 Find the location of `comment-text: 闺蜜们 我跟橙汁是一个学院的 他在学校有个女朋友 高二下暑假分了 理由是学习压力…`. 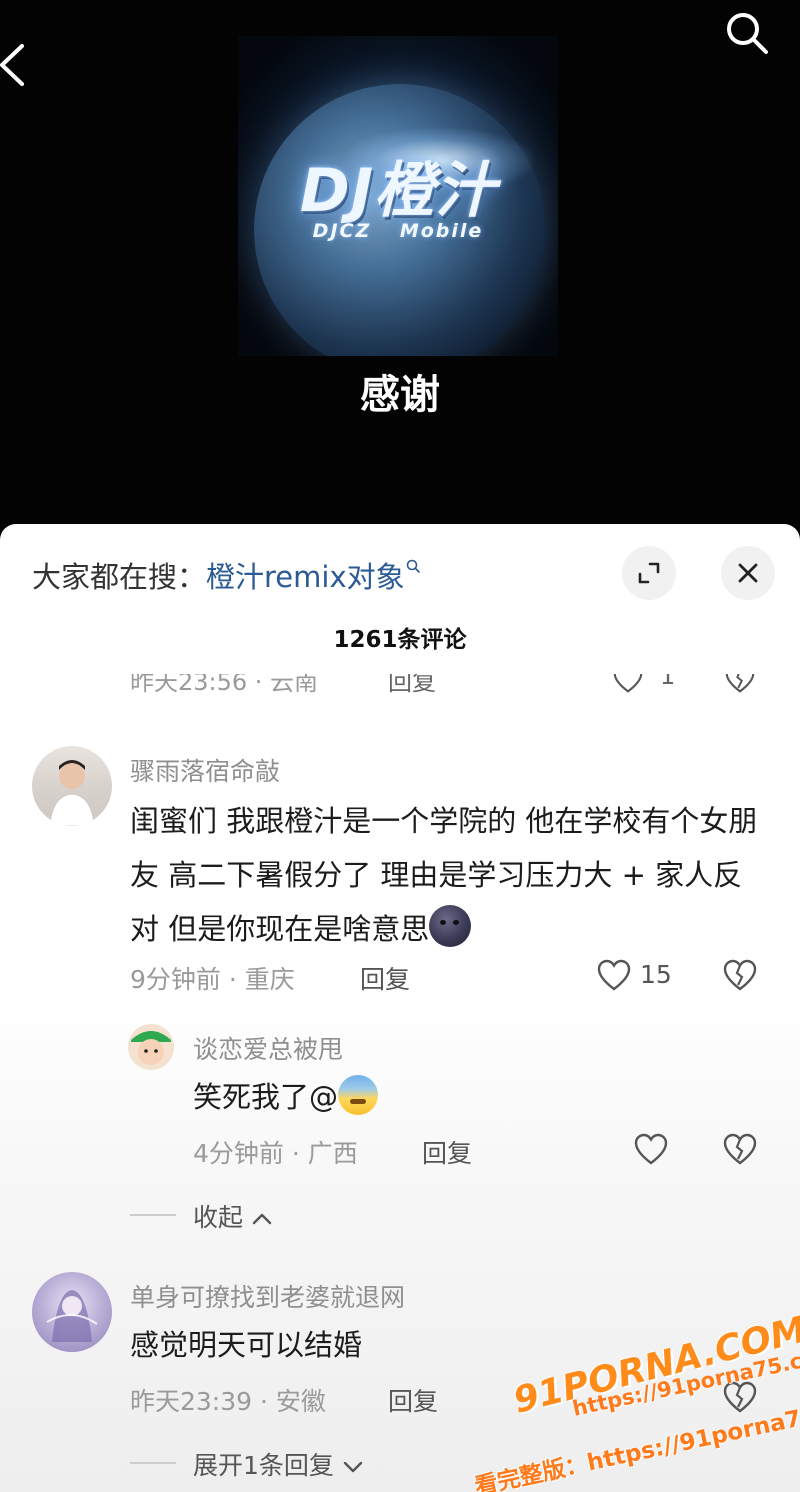

comment-text: 闺蜜们 我跟橙汁是一个学院的 他在学校有个女朋友 高二下暑假分了 理由是学习压力… is located at coordinates (450, 875).